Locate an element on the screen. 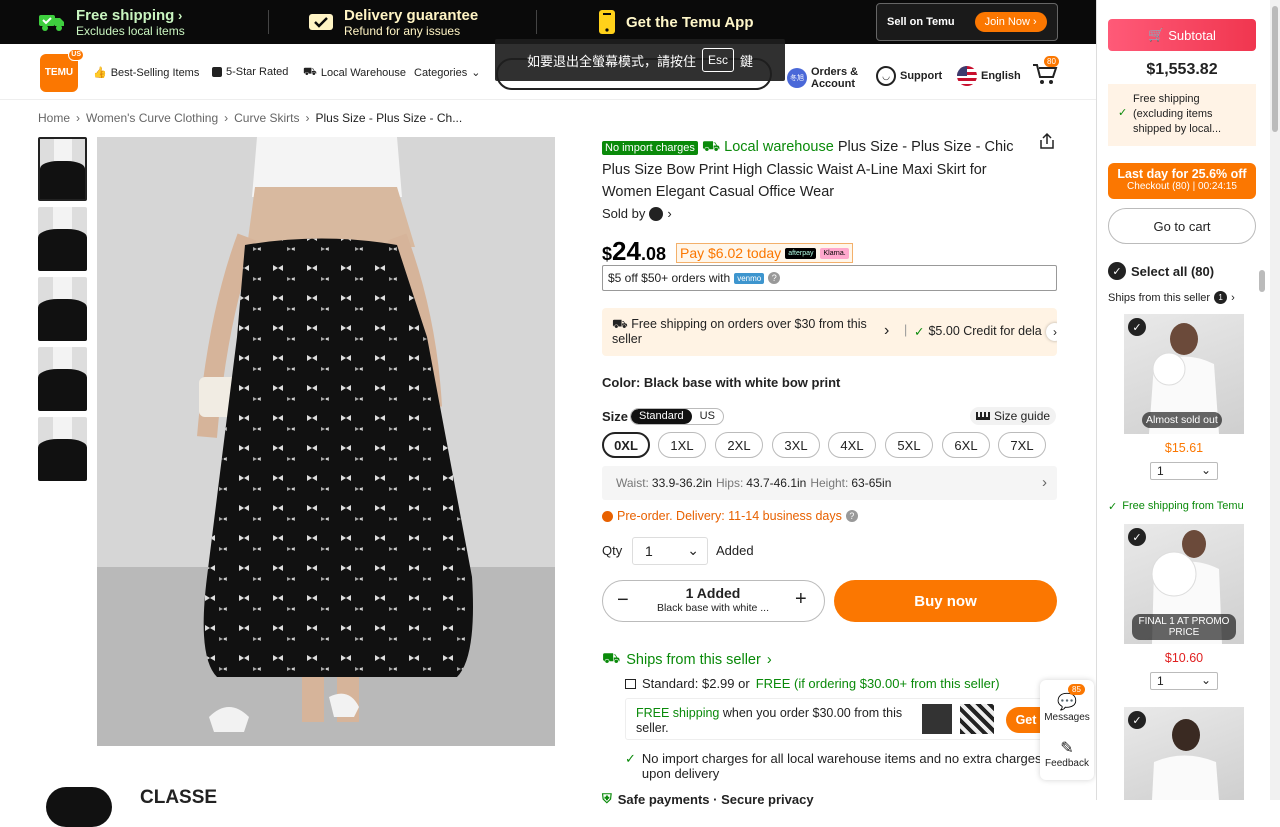 Image resolution: width=1280 pixels, height=827 pixels. minus-button: − is located at coordinates (623, 600).